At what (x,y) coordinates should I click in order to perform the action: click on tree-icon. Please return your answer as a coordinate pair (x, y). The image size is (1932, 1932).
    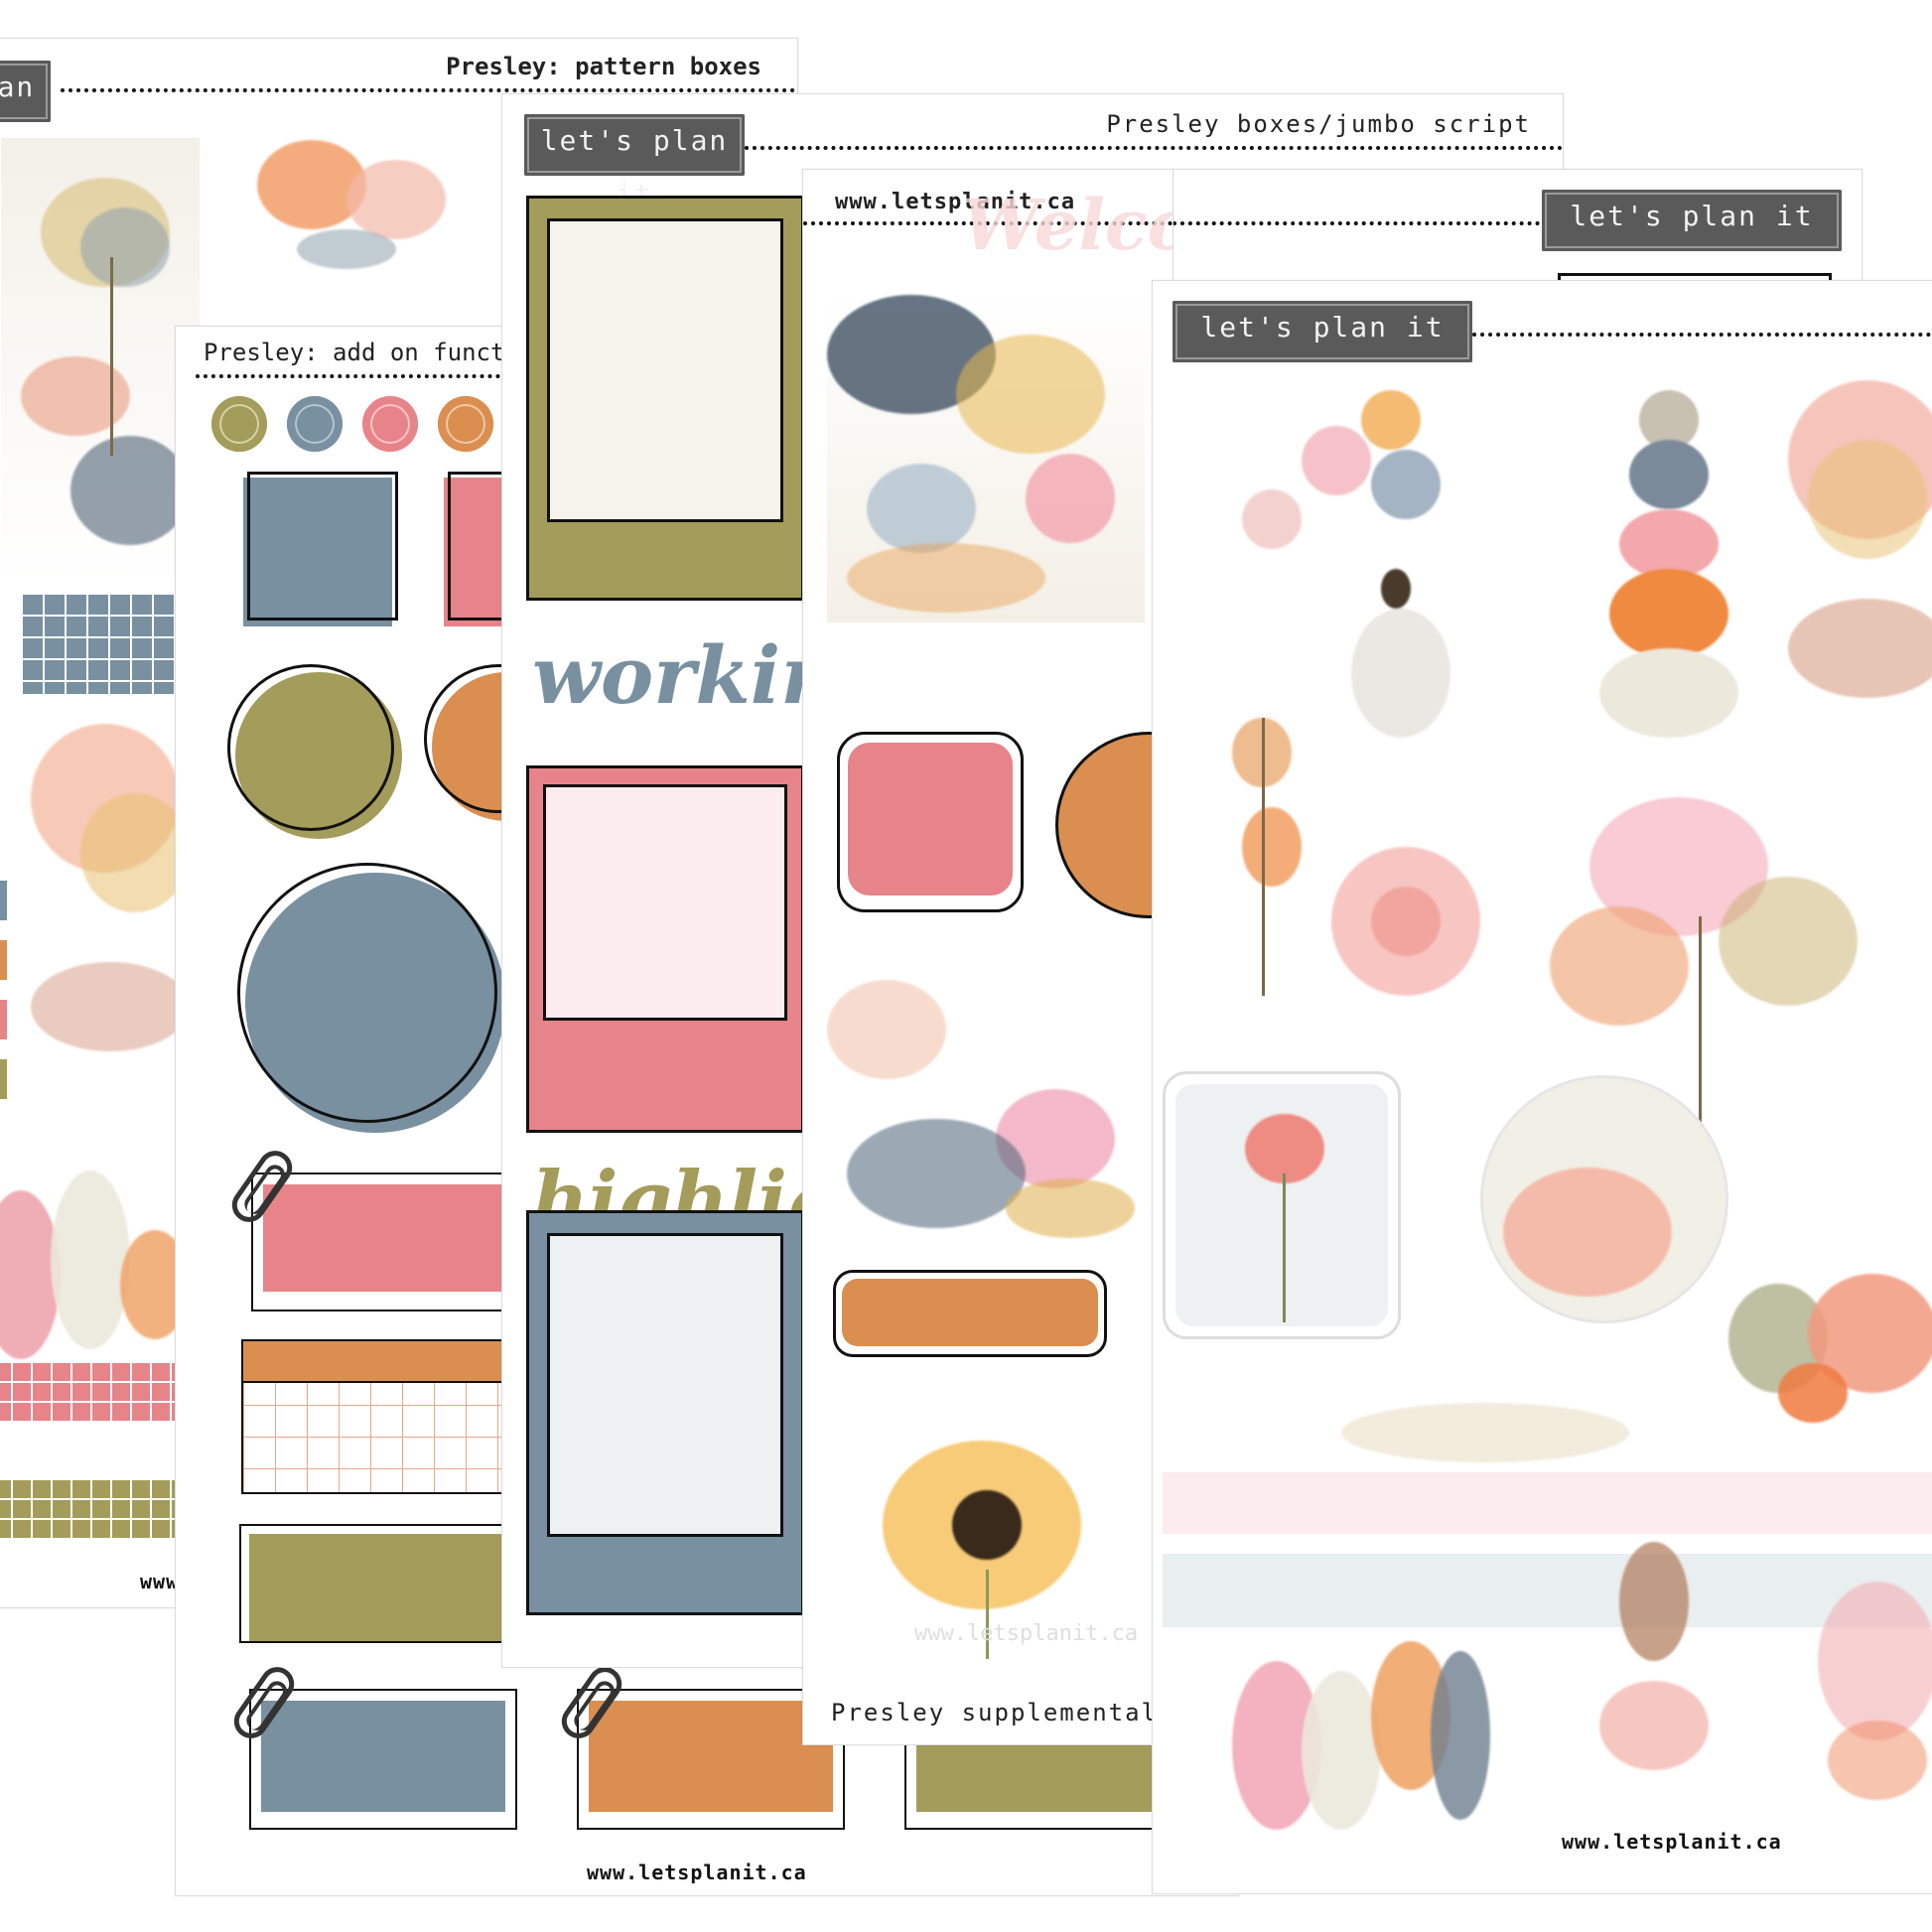
    Looking at the image, I should click on (1860, 544).